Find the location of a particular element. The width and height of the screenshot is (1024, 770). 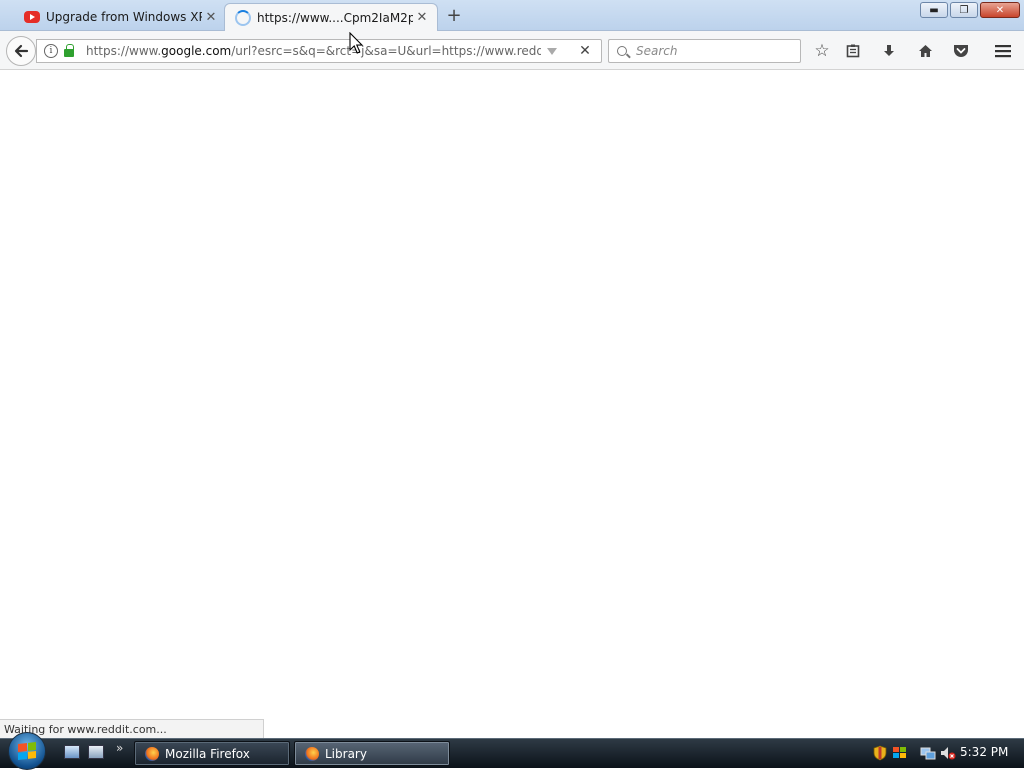

windows-update-icon is located at coordinates (900, 753).